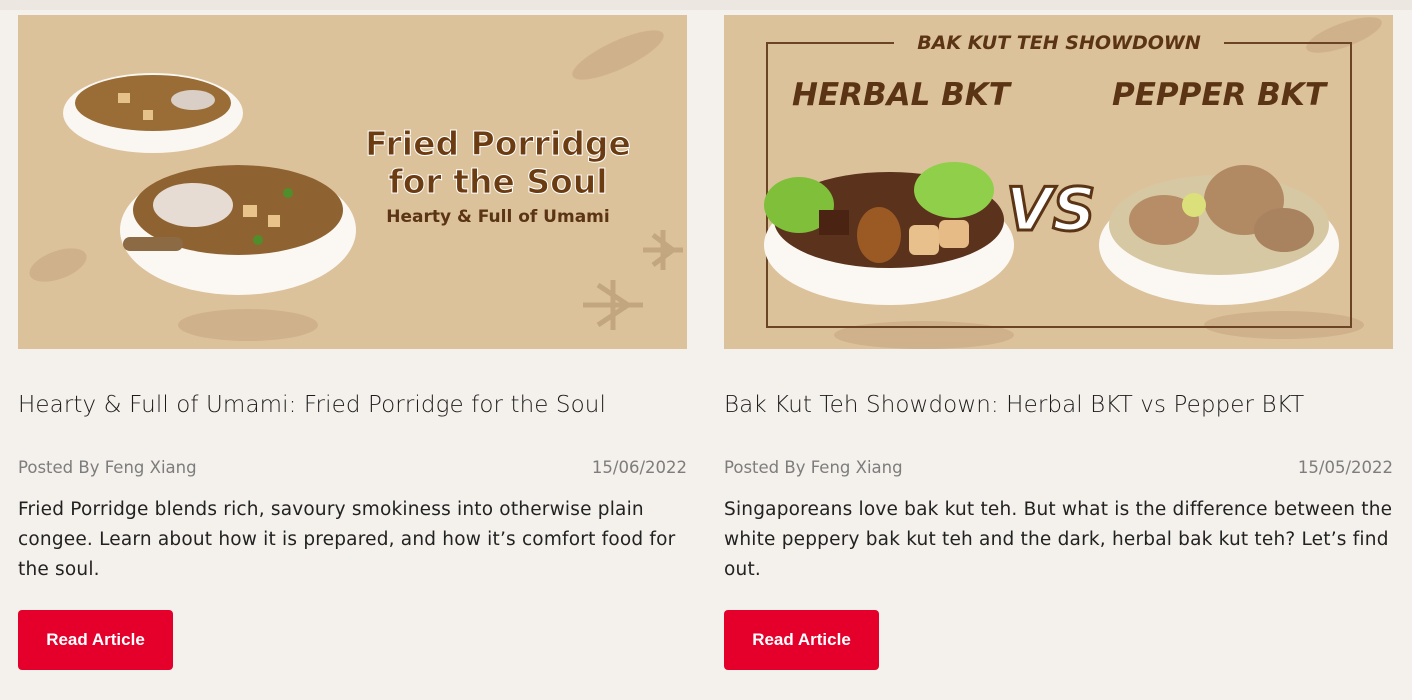 This screenshot has width=1412, height=700. What do you see at coordinates (498, 181) in the screenshot?
I see `banner-title-line2: for the Soul` at bounding box center [498, 181].